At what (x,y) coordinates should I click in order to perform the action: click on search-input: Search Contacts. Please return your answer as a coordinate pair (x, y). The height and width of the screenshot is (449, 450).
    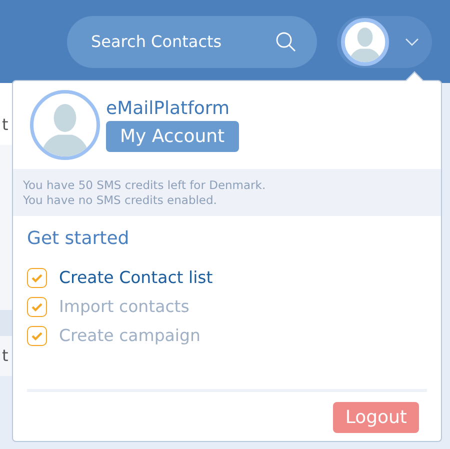
    Looking at the image, I should click on (182, 41).